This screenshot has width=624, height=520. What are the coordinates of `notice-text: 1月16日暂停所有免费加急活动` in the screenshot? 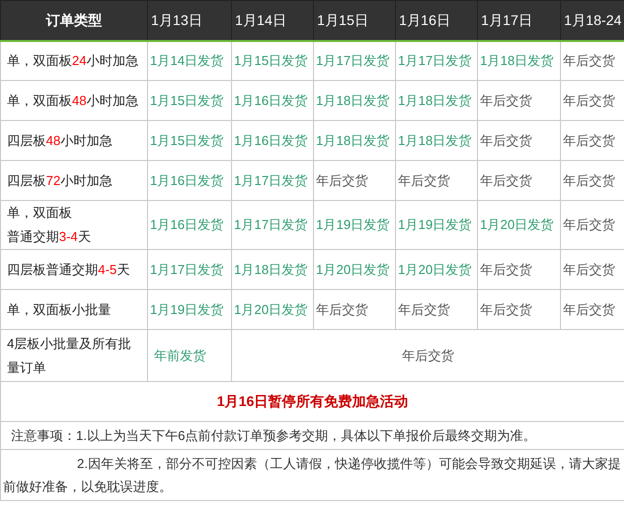 It's located at (312, 400).